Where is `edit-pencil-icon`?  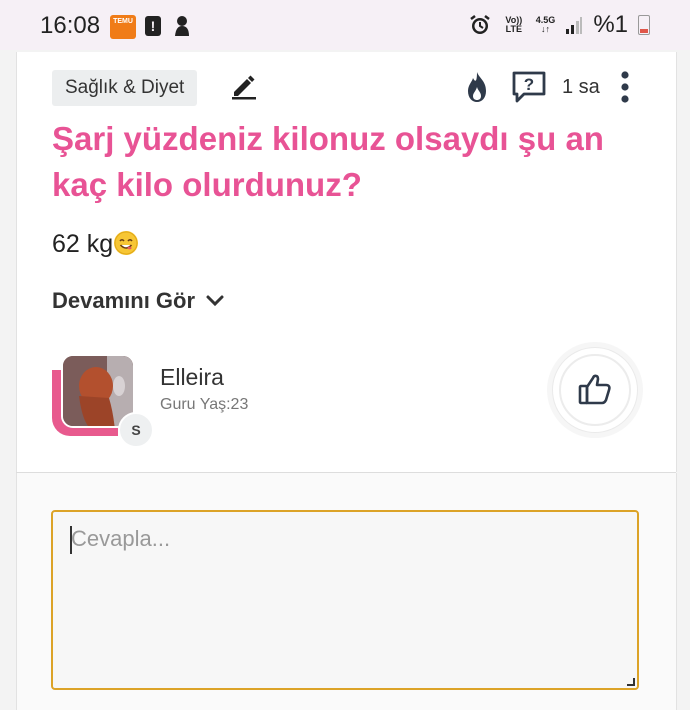 edit-pencil-icon is located at coordinates (244, 86).